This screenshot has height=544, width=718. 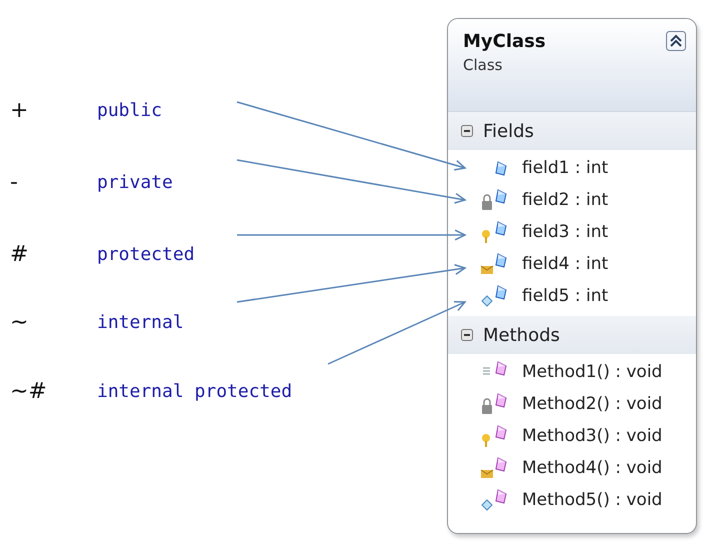 What do you see at coordinates (565, 232) in the screenshot?
I see `member-label: field3 : int` at bounding box center [565, 232].